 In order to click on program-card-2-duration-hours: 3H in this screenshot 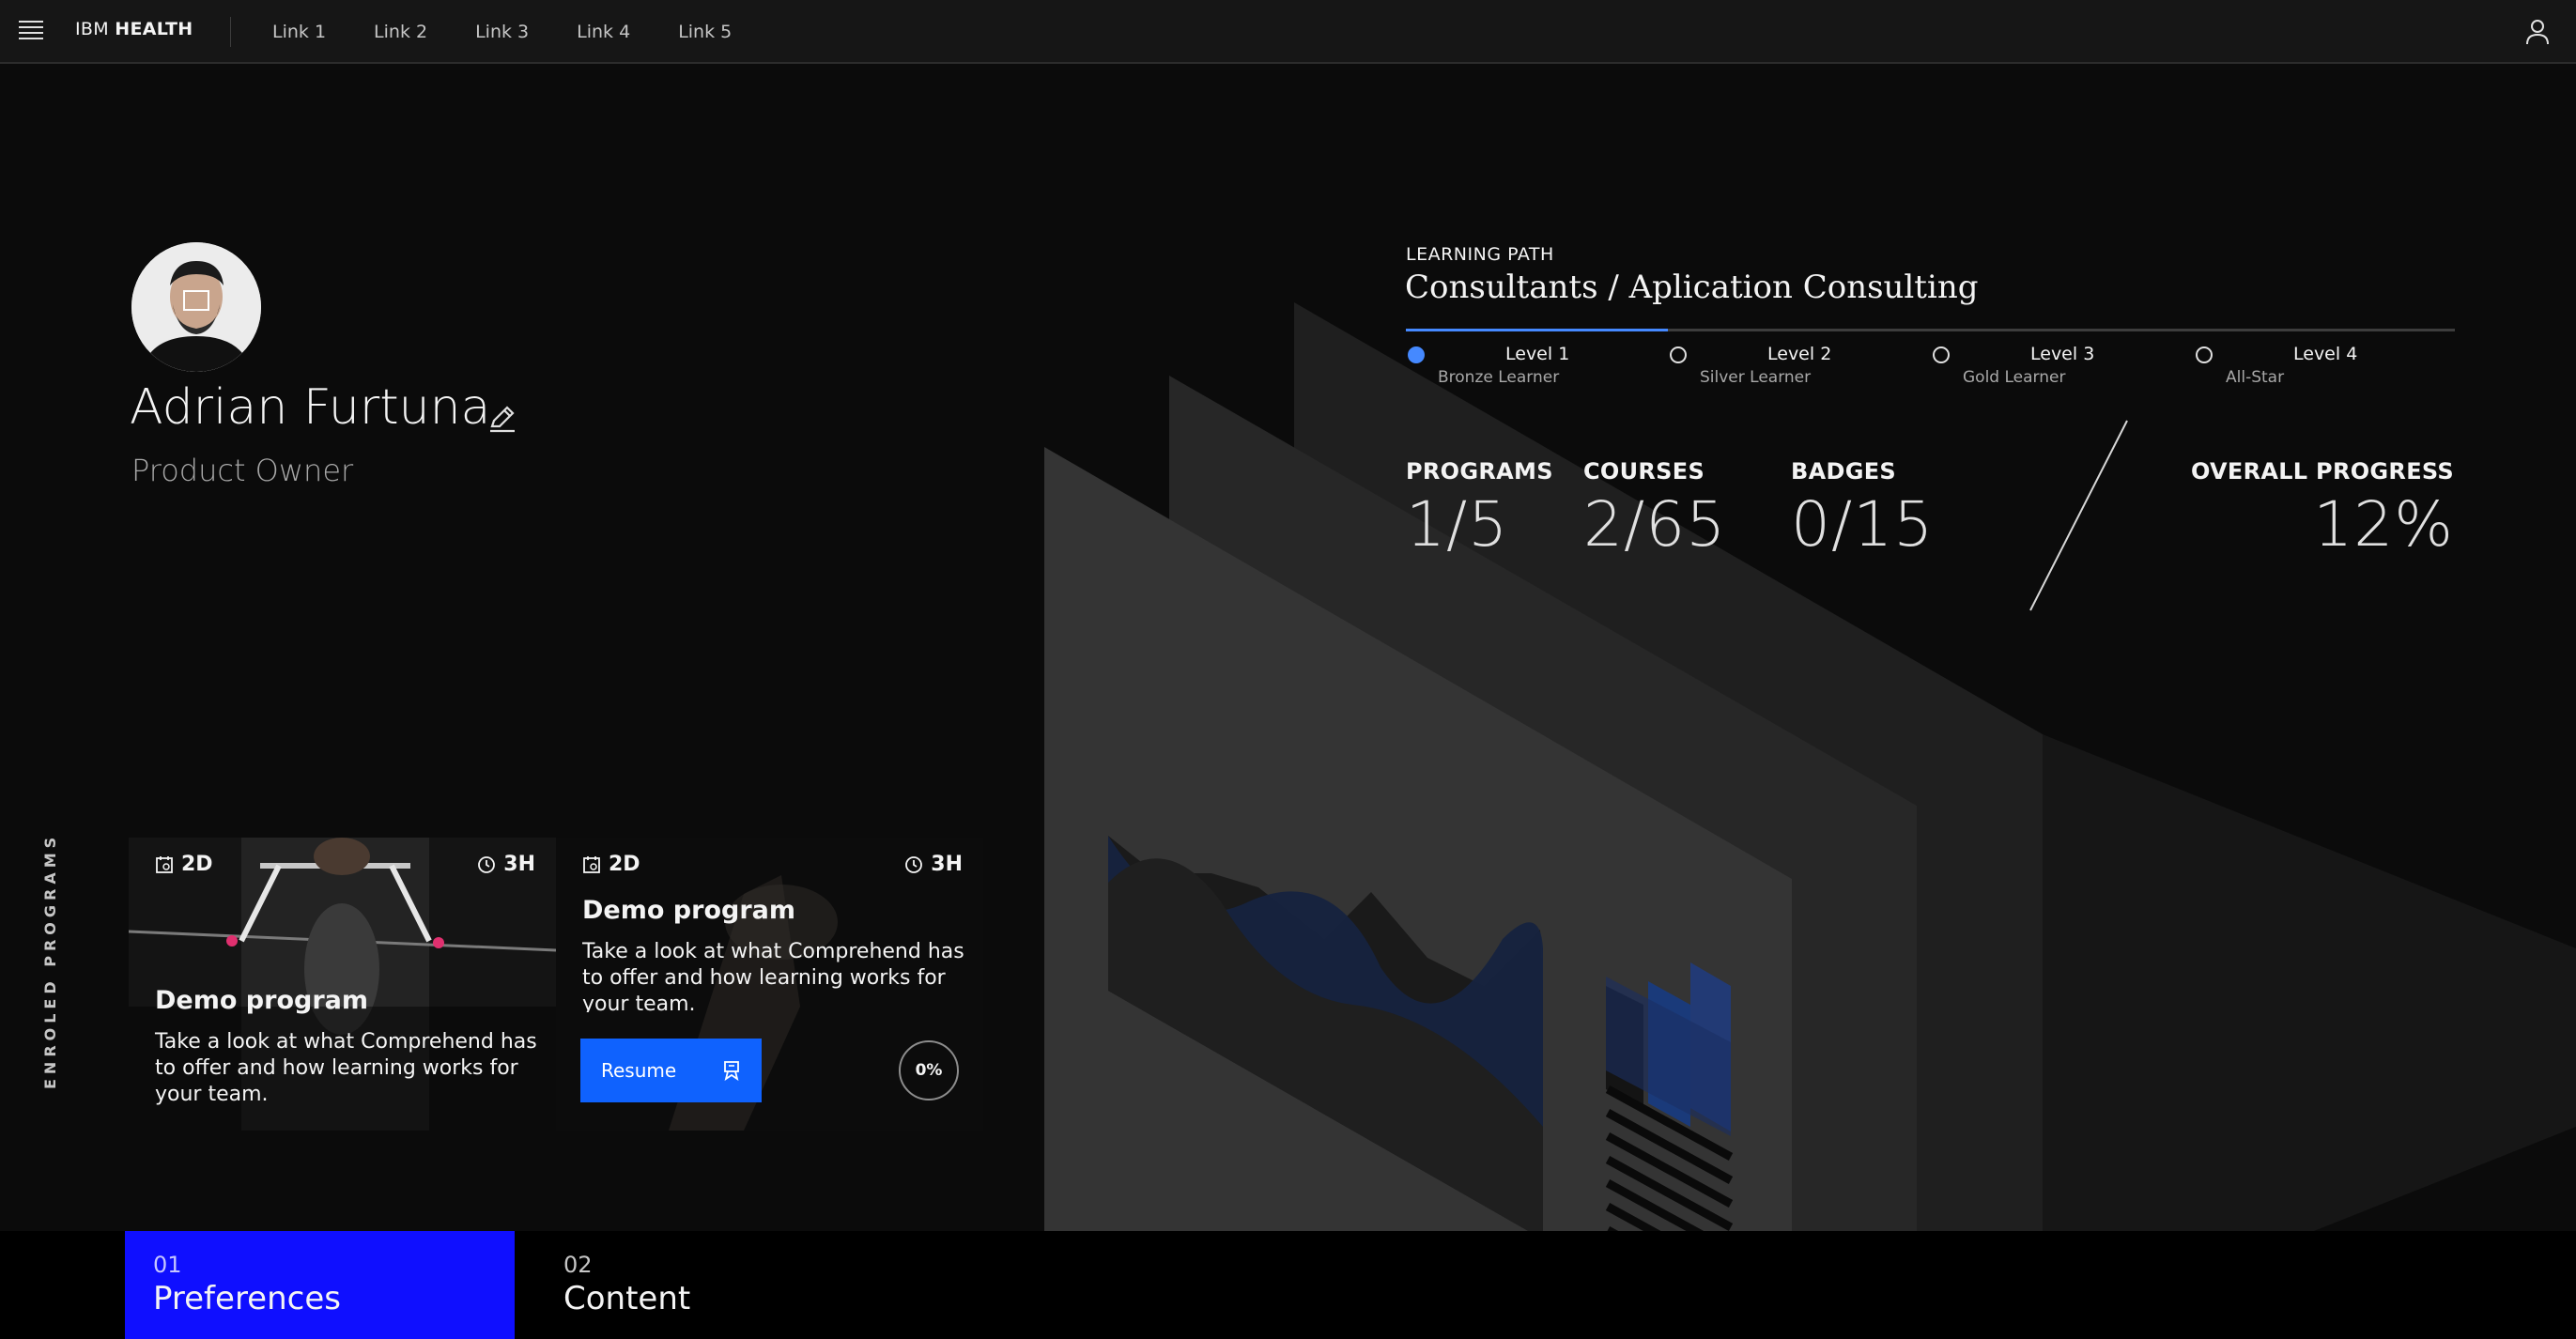, I will do `click(933, 864)`.